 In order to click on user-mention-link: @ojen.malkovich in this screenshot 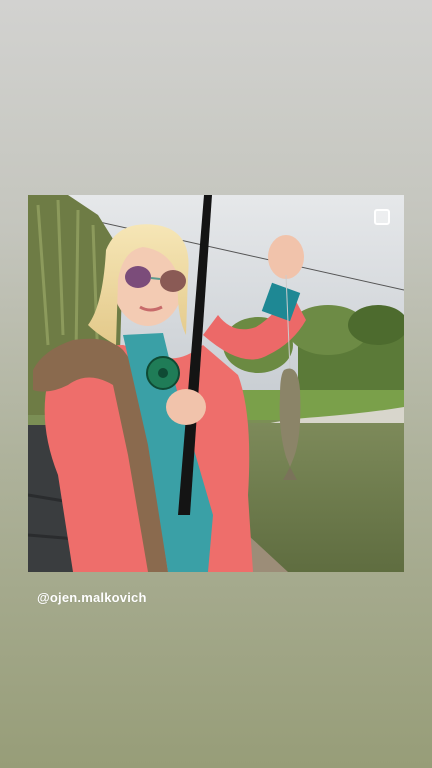, I will do `click(92, 597)`.